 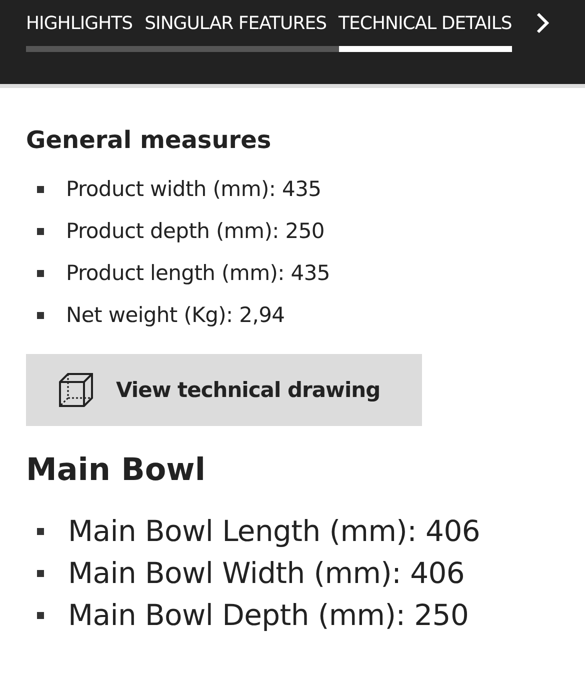 What do you see at coordinates (198, 273) in the screenshot?
I see `spec-item: Product length (mm): 435` at bounding box center [198, 273].